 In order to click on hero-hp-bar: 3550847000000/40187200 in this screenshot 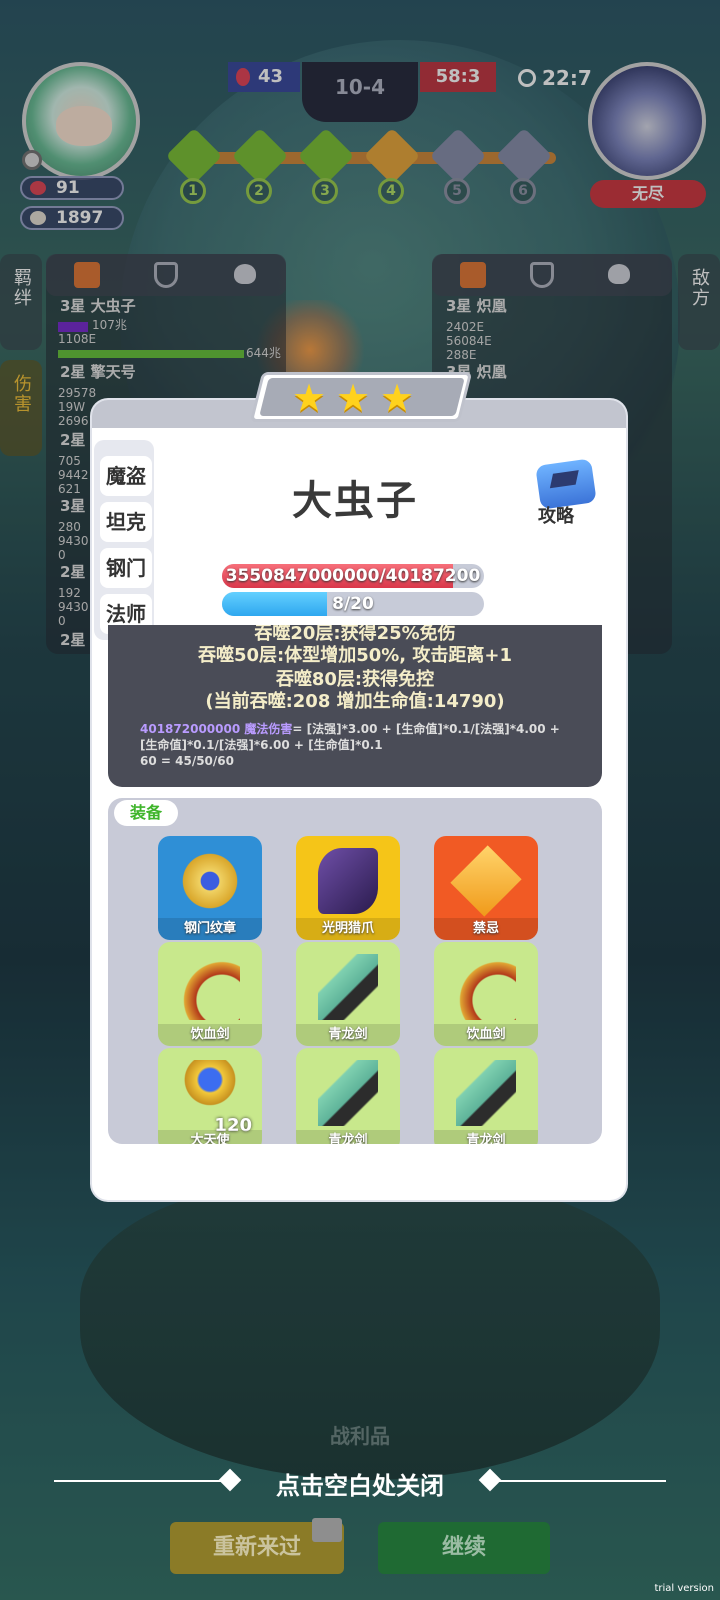, I will do `click(353, 576)`.